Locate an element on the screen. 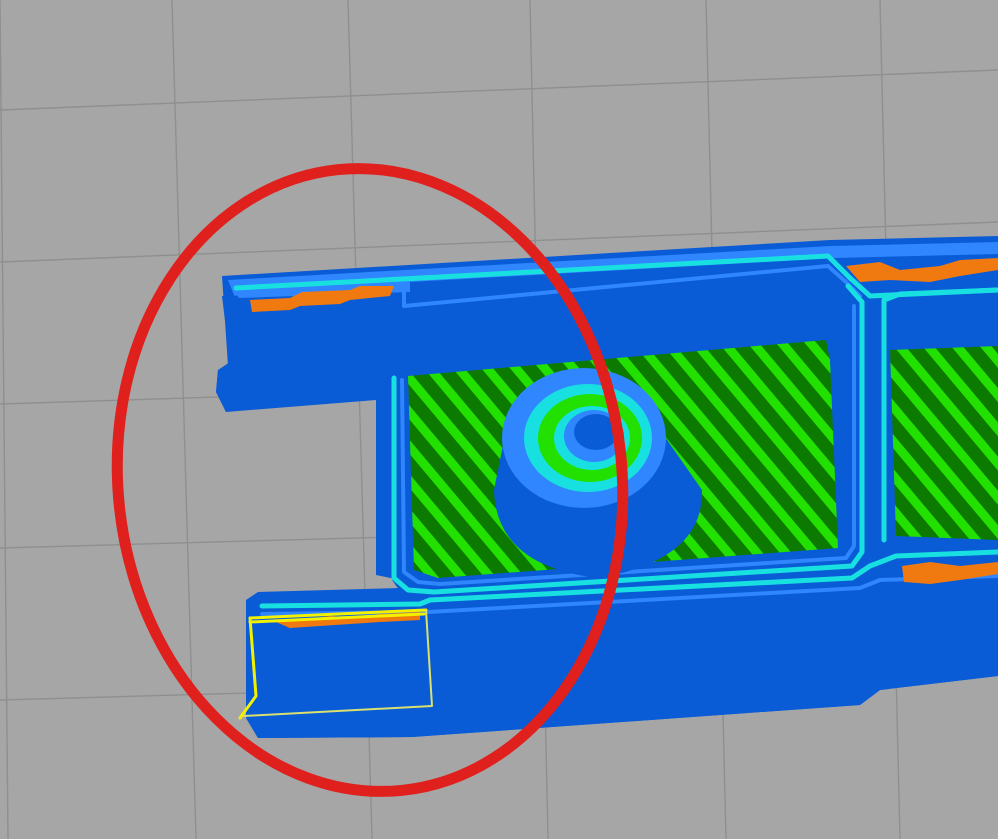 The width and height of the screenshot is (998, 839). sparse-infill-right is located at coordinates (944, 443).